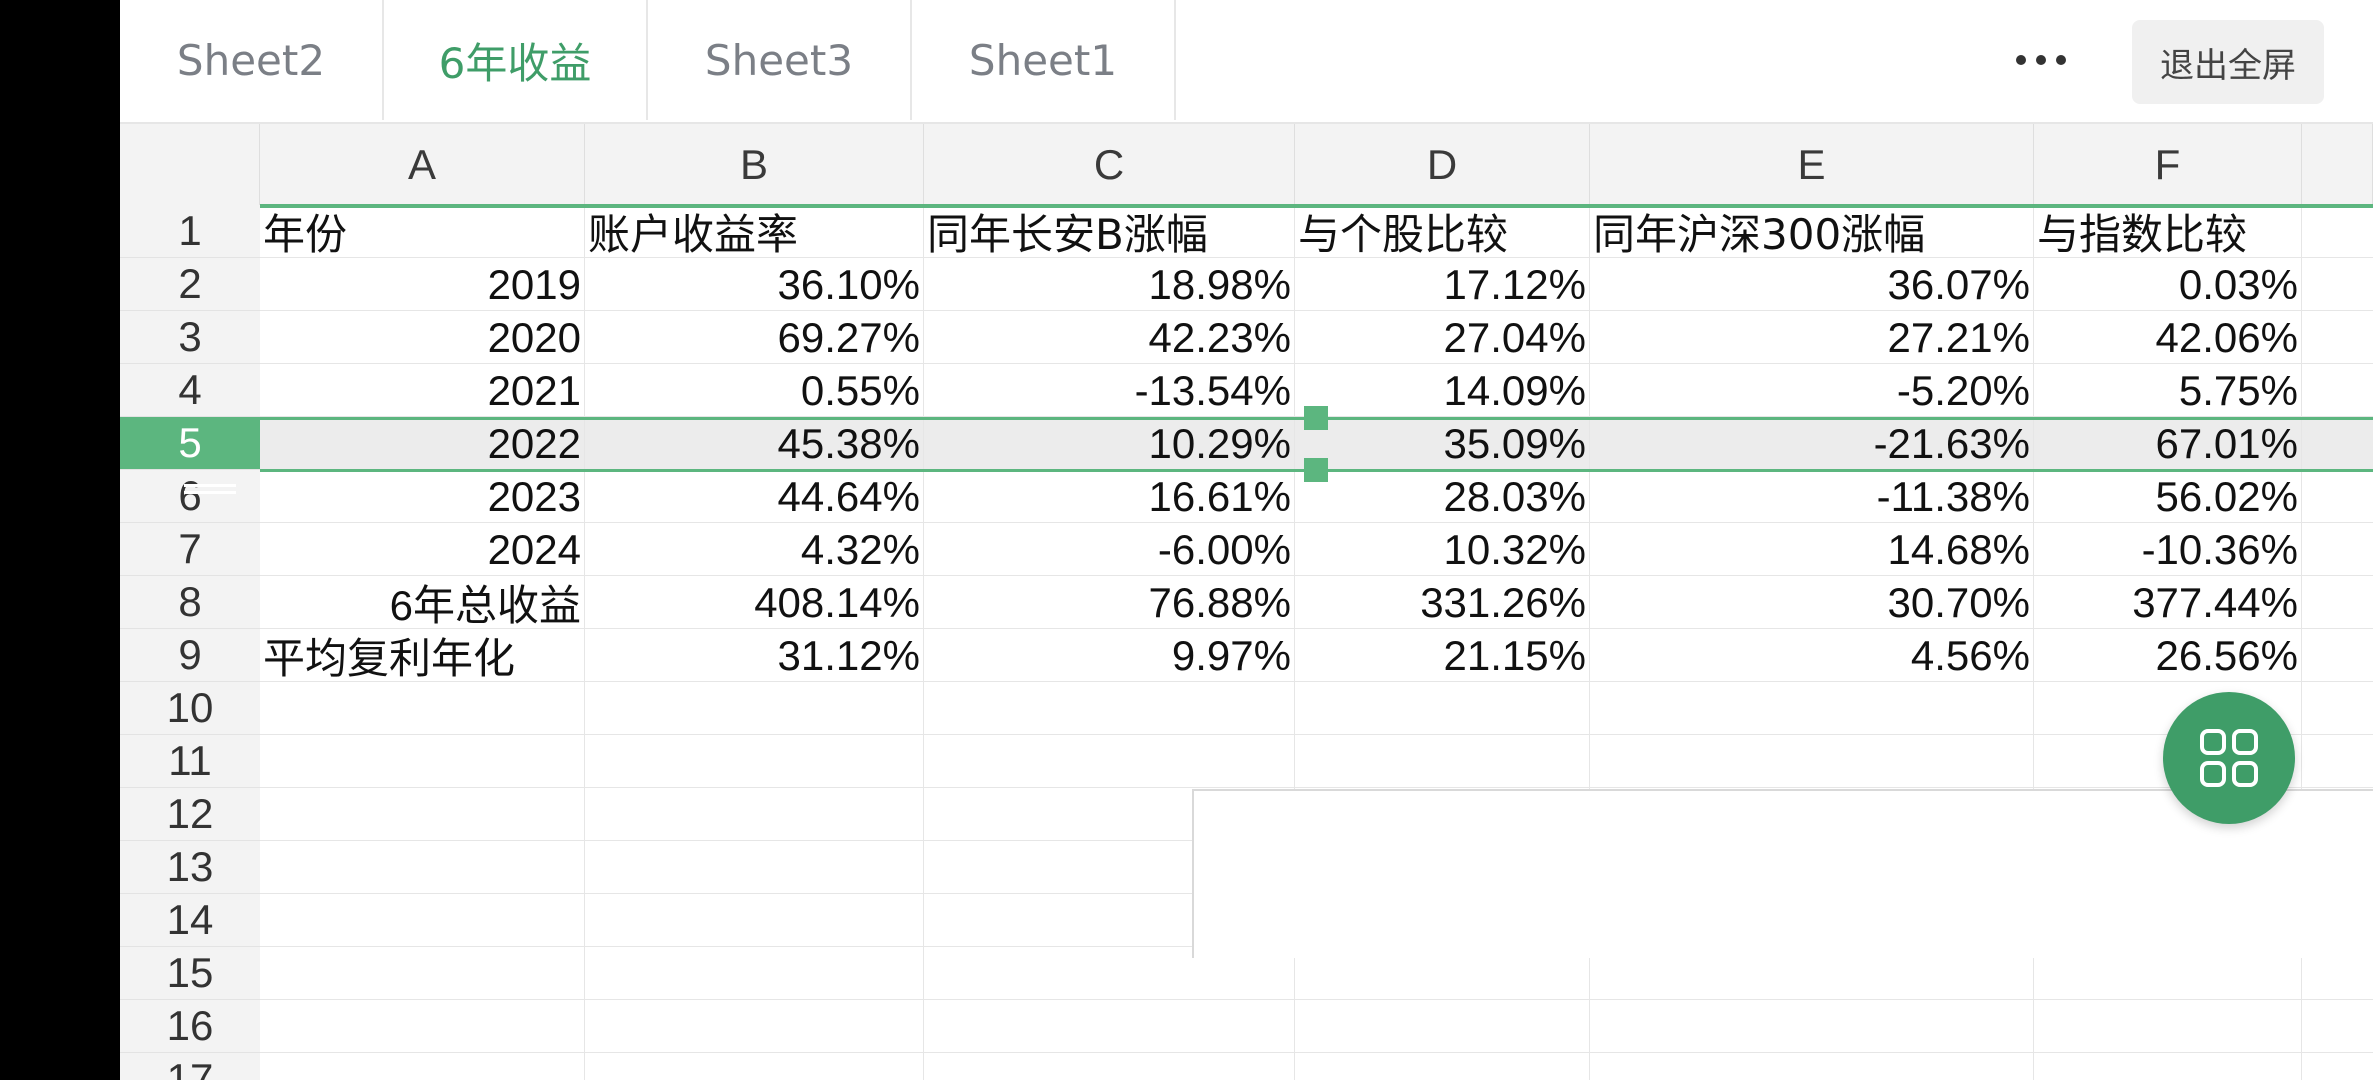 The image size is (2373, 1080). I want to click on cell-c7: -6.00%, so click(1109, 549).